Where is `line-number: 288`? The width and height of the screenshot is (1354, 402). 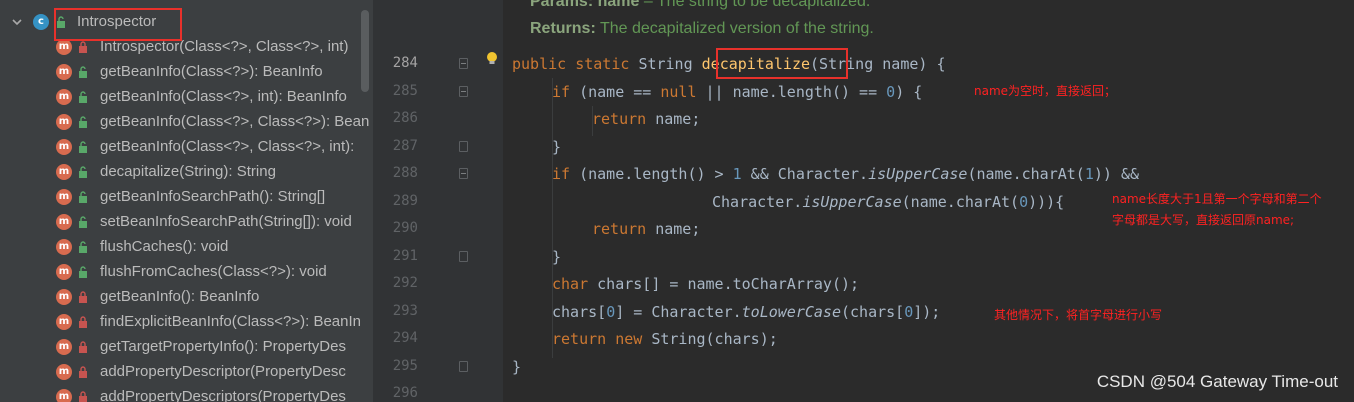 line-number: 288 is located at coordinates (405, 173).